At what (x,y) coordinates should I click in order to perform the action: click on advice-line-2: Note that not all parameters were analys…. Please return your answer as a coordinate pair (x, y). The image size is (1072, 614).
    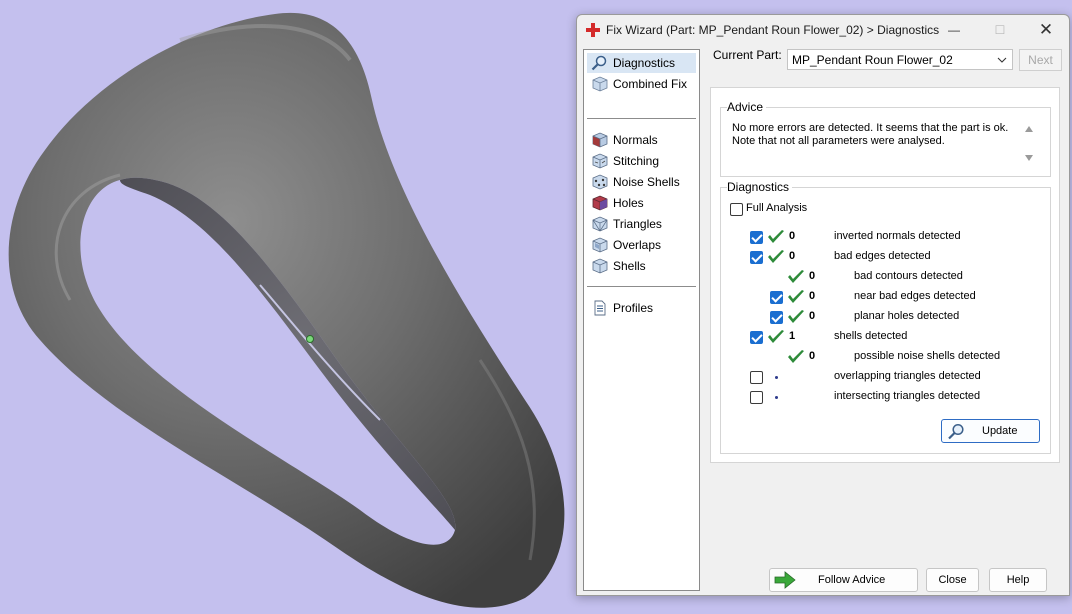
    Looking at the image, I should click on (838, 141).